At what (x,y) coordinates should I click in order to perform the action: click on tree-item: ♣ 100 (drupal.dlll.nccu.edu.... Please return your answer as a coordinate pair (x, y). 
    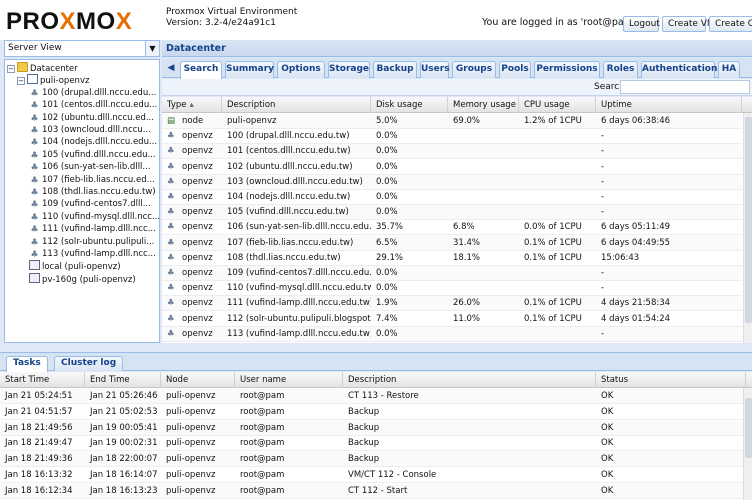
    Looking at the image, I should click on (92, 93).